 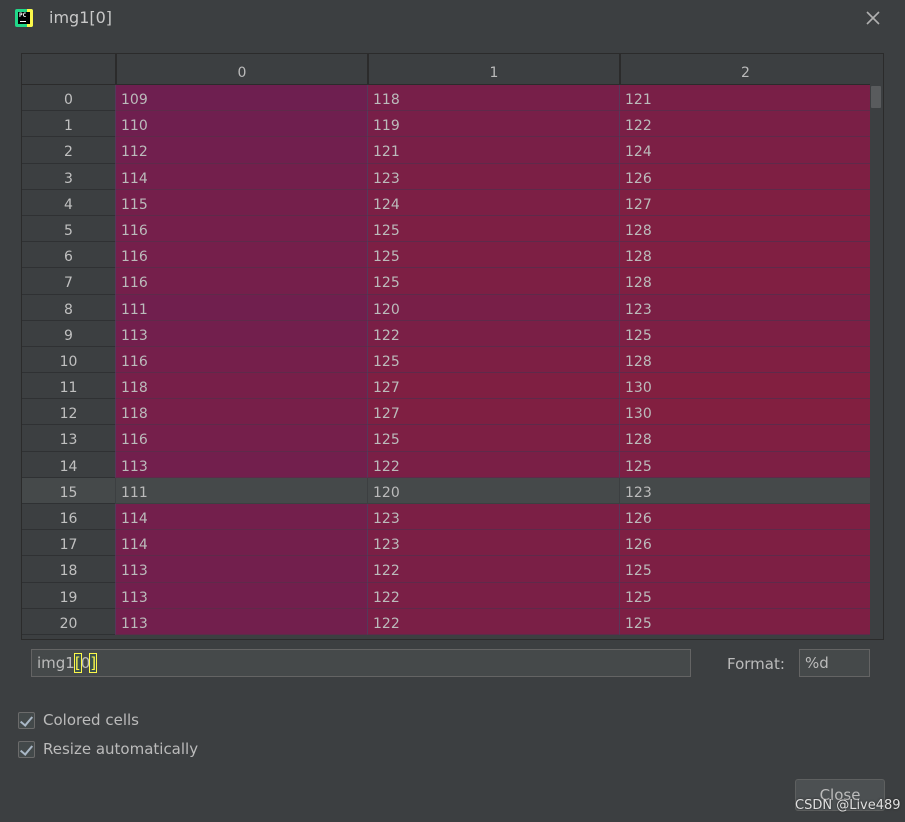 What do you see at coordinates (876, 97) in the screenshot?
I see `scrollbar-thumb` at bounding box center [876, 97].